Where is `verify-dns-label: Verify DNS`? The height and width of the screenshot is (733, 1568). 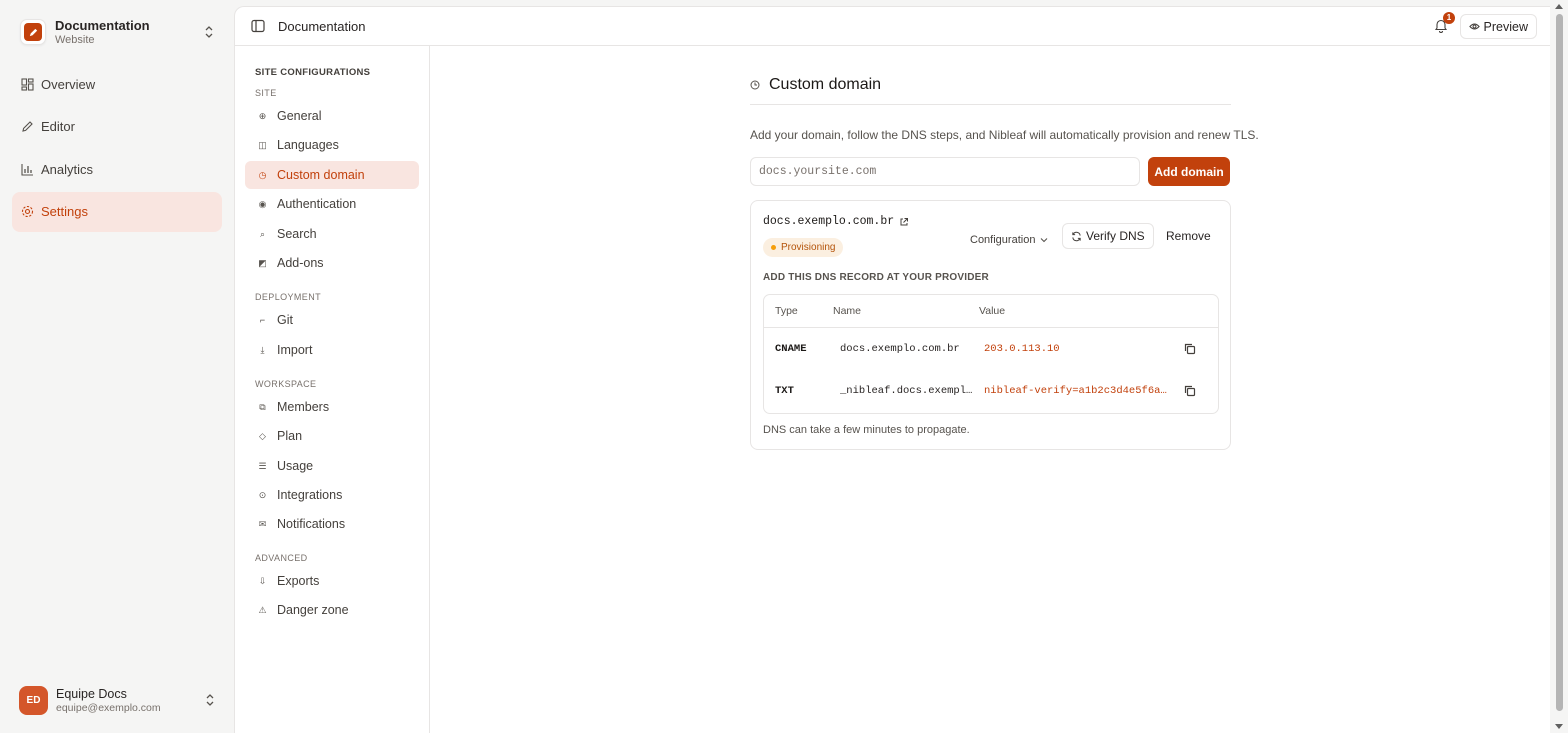 verify-dns-label: Verify DNS is located at coordinates (1115, 236).